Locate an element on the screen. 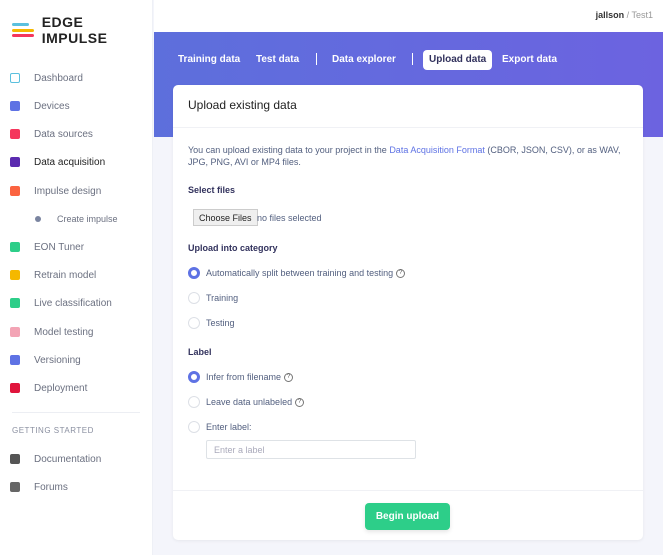  sidebar-item-forums: Forums is located at coordinates (39, 487).